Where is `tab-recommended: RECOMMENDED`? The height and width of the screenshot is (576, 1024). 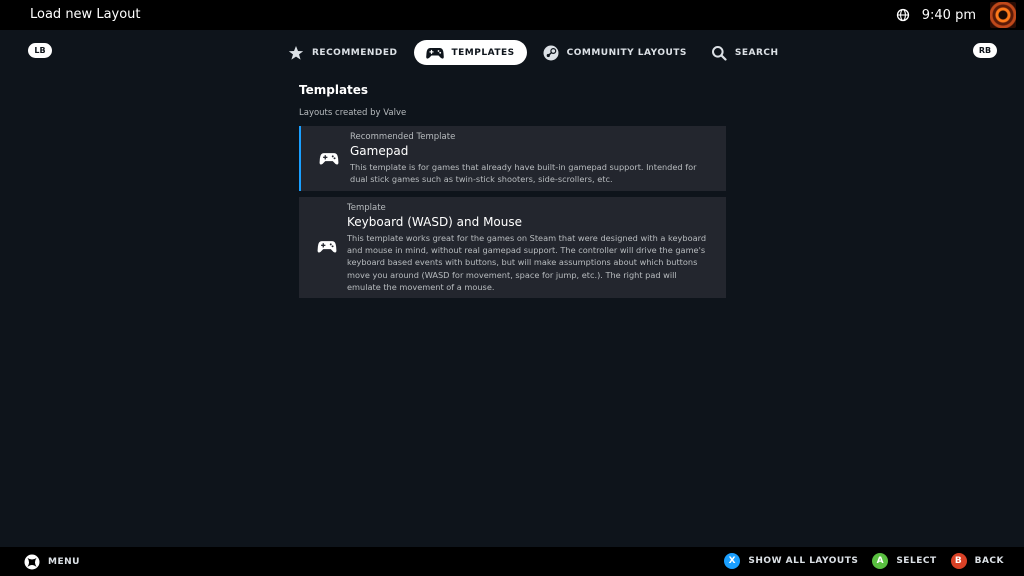 tab-recommended: RECOMMENDED is located at coordinates (343, 52).